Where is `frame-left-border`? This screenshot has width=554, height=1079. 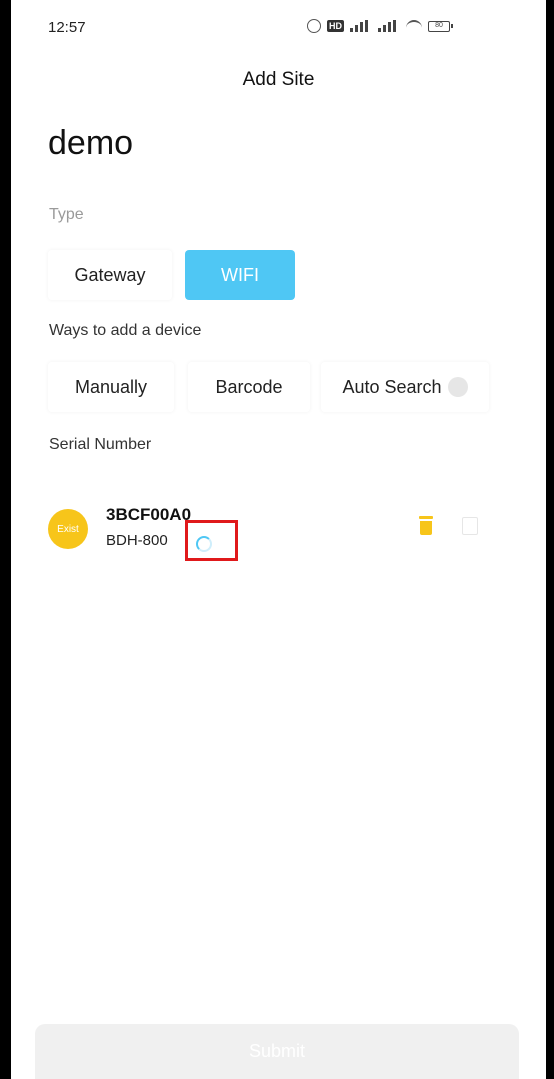 frame-left-border is located at coordinates (5, 539).